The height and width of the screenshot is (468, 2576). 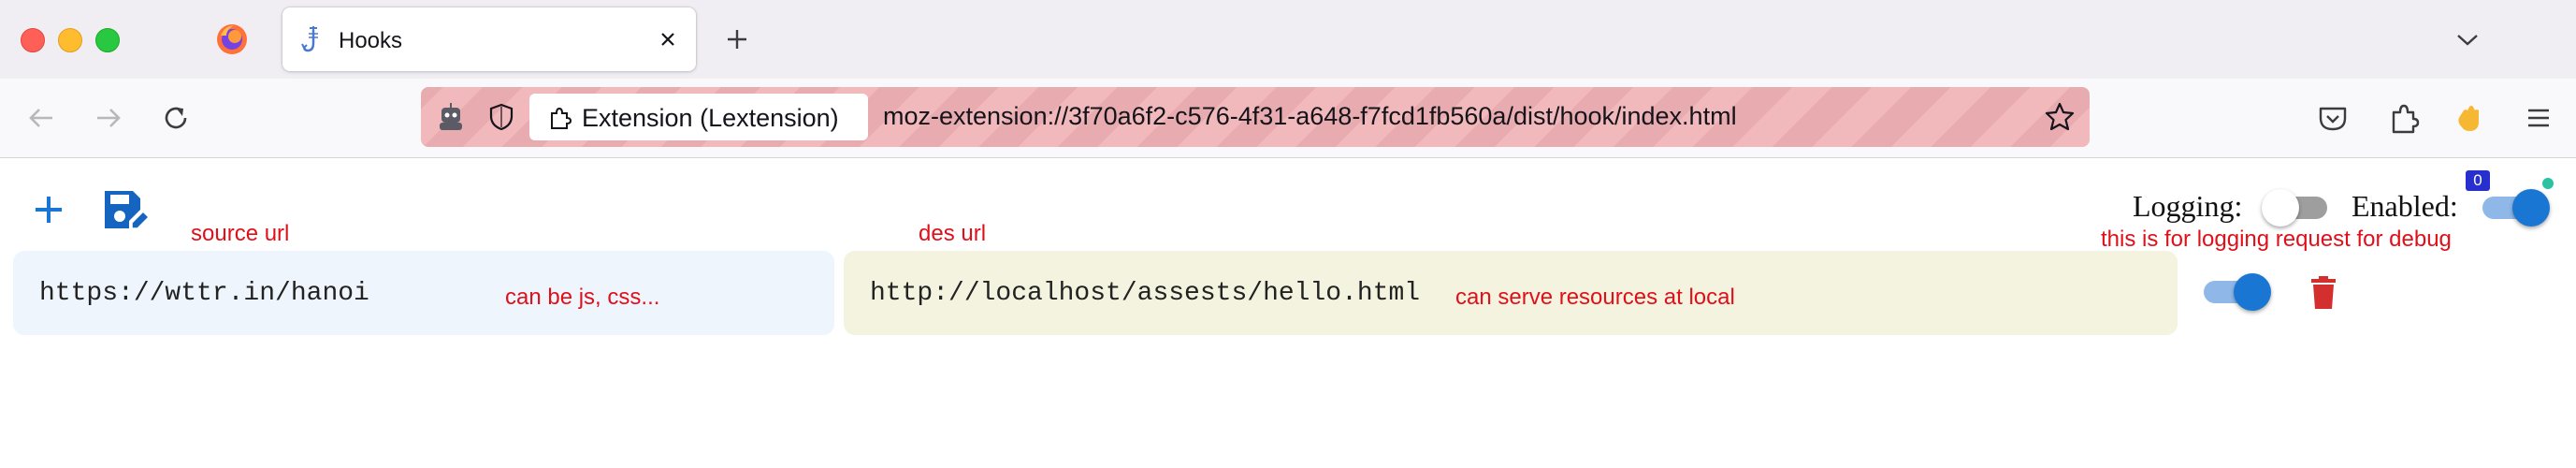 What do you see at coordinates (41, 118) in the screenshot?
I see `back-arrow-icon` at bounding box center [41, 118].